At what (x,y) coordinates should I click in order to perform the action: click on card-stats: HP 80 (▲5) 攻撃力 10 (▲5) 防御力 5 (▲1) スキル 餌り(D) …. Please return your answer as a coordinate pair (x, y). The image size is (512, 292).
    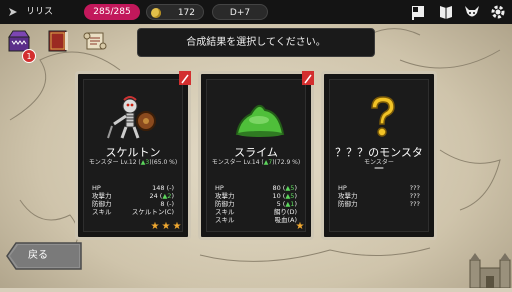
    Looking at the image, I should click on (256, 204).